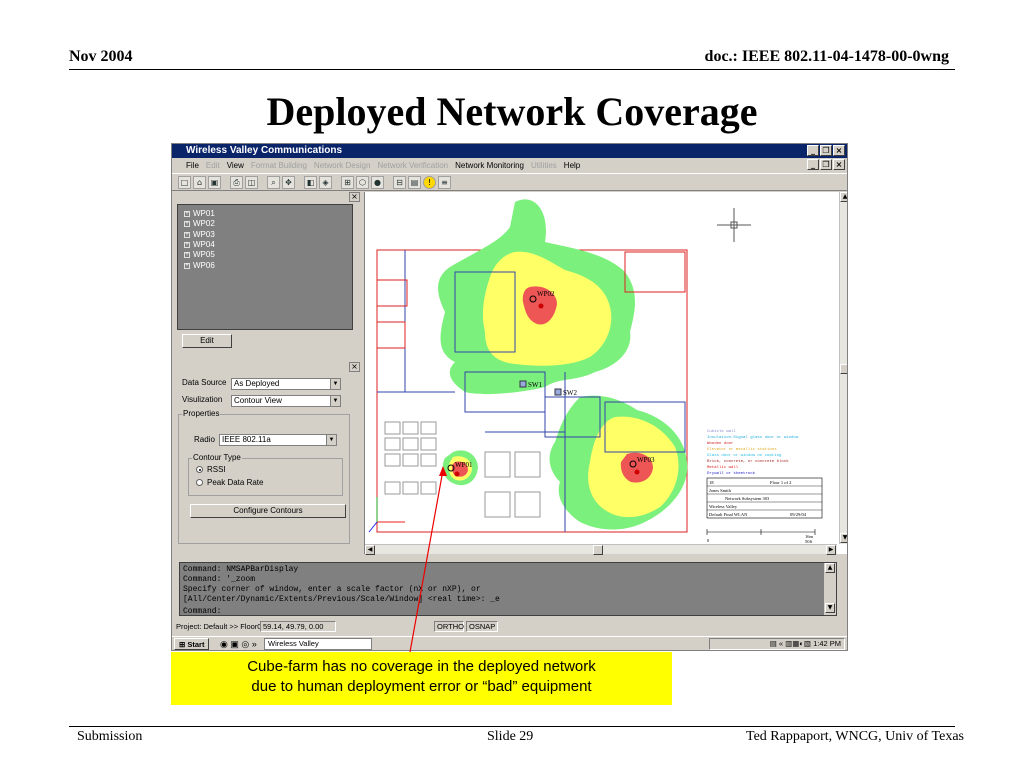 The height and width of the screenshot is (768, 1024). What do you see at coordinates (268, 511) in the screenshot?
I see `configure-contours-button: Configure Contours` at bounding box center [268, 511].